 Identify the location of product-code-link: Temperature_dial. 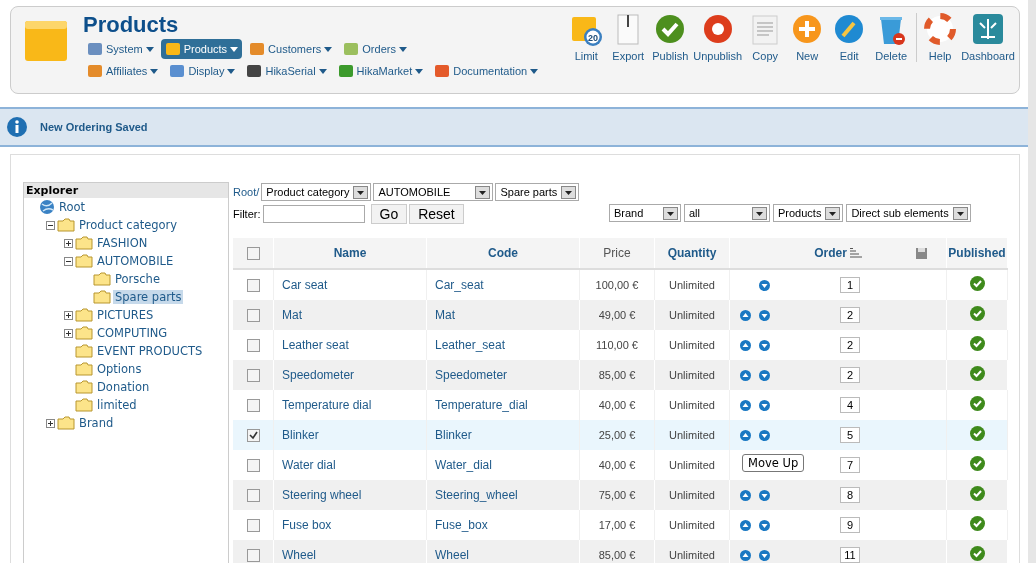
(481, 405).